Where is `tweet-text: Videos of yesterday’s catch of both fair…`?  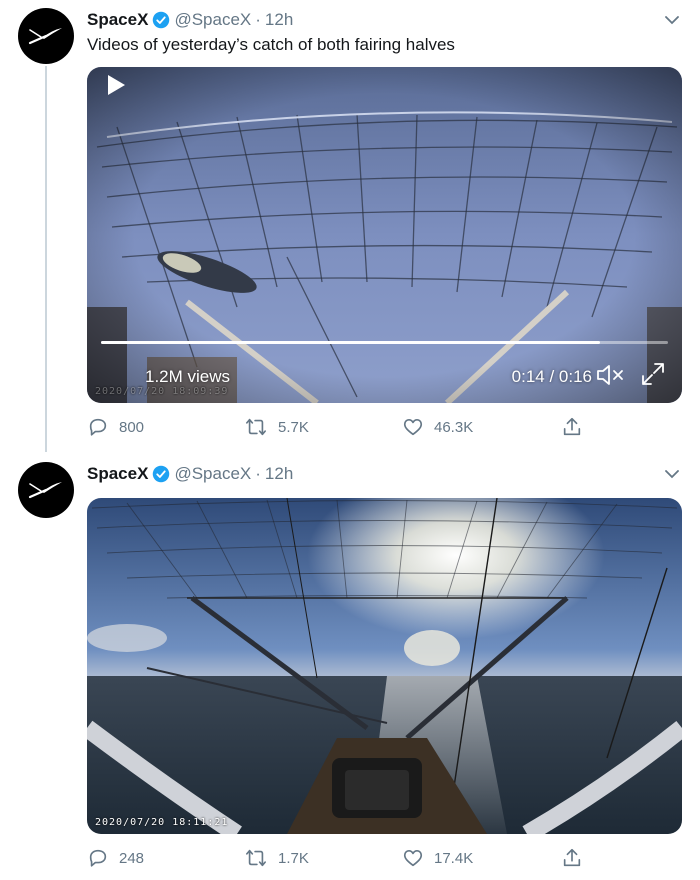 tweet-text: Videos of yesterday’s catch of both fair… is located at coordinates (271, 44).